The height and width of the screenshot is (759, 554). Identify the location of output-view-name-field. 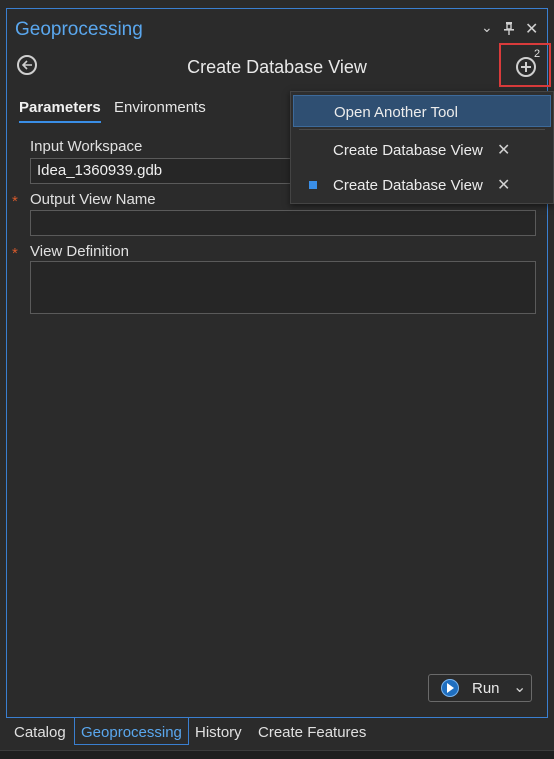
(283, 223).